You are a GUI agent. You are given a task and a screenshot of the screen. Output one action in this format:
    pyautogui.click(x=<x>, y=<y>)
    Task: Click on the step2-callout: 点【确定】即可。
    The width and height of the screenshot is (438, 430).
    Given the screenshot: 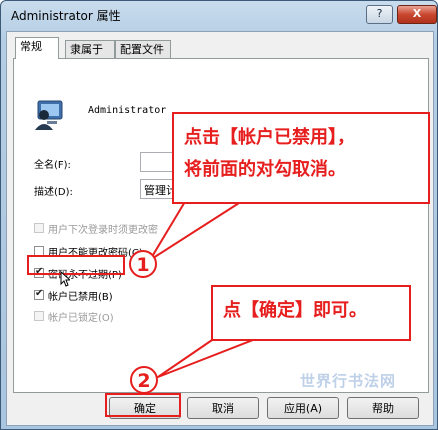 What is the action you would take?
    pyautogui.click(x=311, y=313)
    